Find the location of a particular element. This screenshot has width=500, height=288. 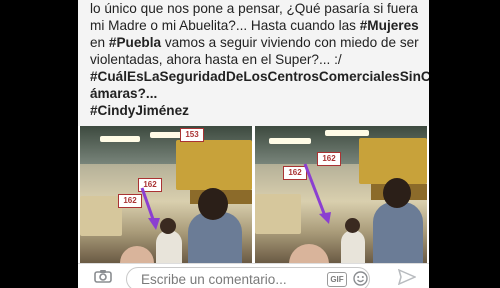

camera-icon is located at coordinates (103, 276).